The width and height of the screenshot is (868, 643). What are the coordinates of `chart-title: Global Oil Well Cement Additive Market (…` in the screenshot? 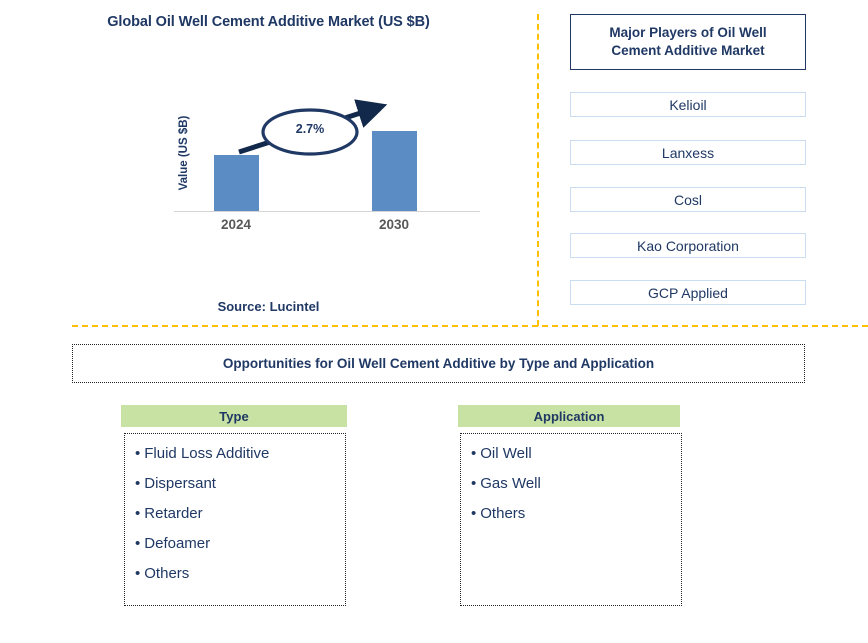 It's located at (268, 22).